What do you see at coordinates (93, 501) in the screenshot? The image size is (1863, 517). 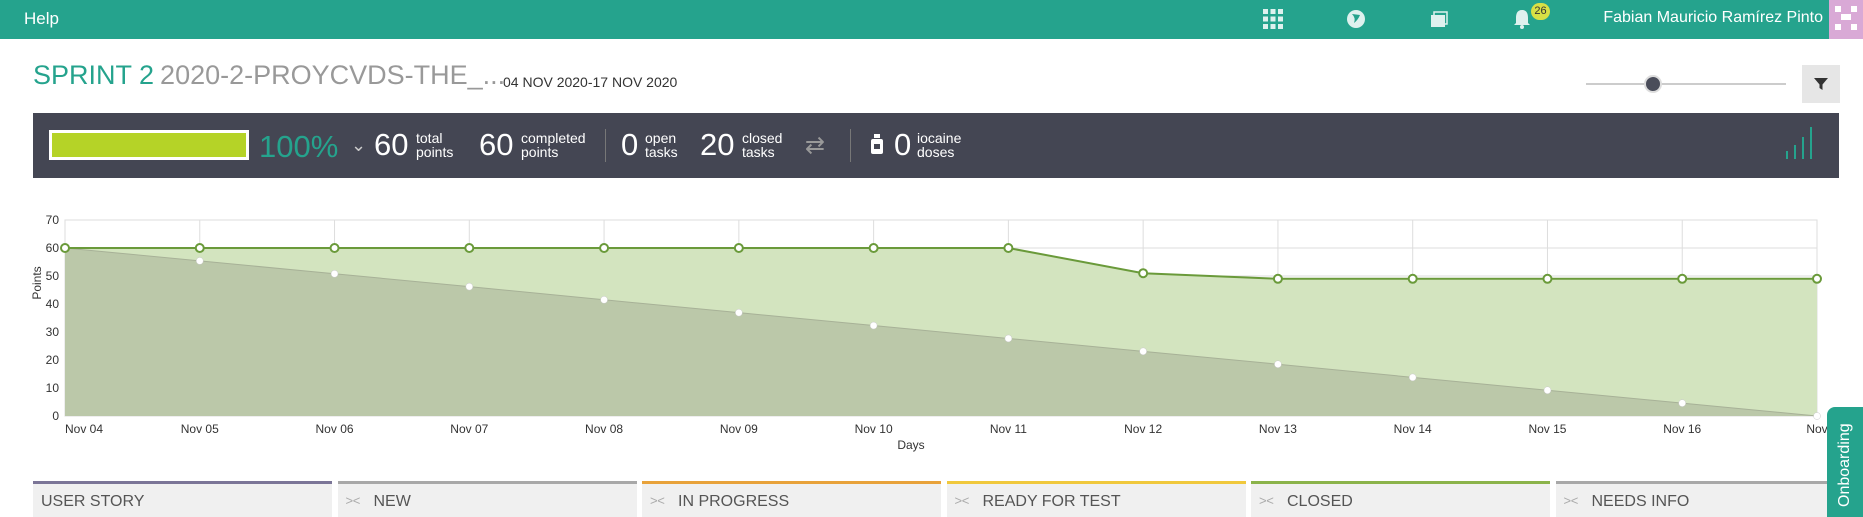 I see `column-title: USER STORY` at bounding box center [93, 501].